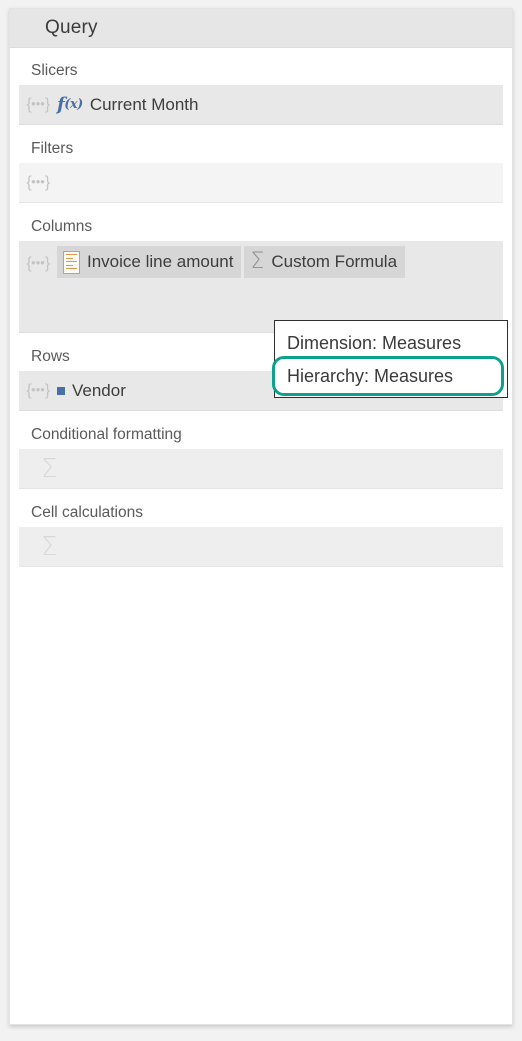 This screenshot has width=522, height=1041. Describe the element at coordinates (261, 28) in the screenshot. I see `panel-header: Query` at that location.